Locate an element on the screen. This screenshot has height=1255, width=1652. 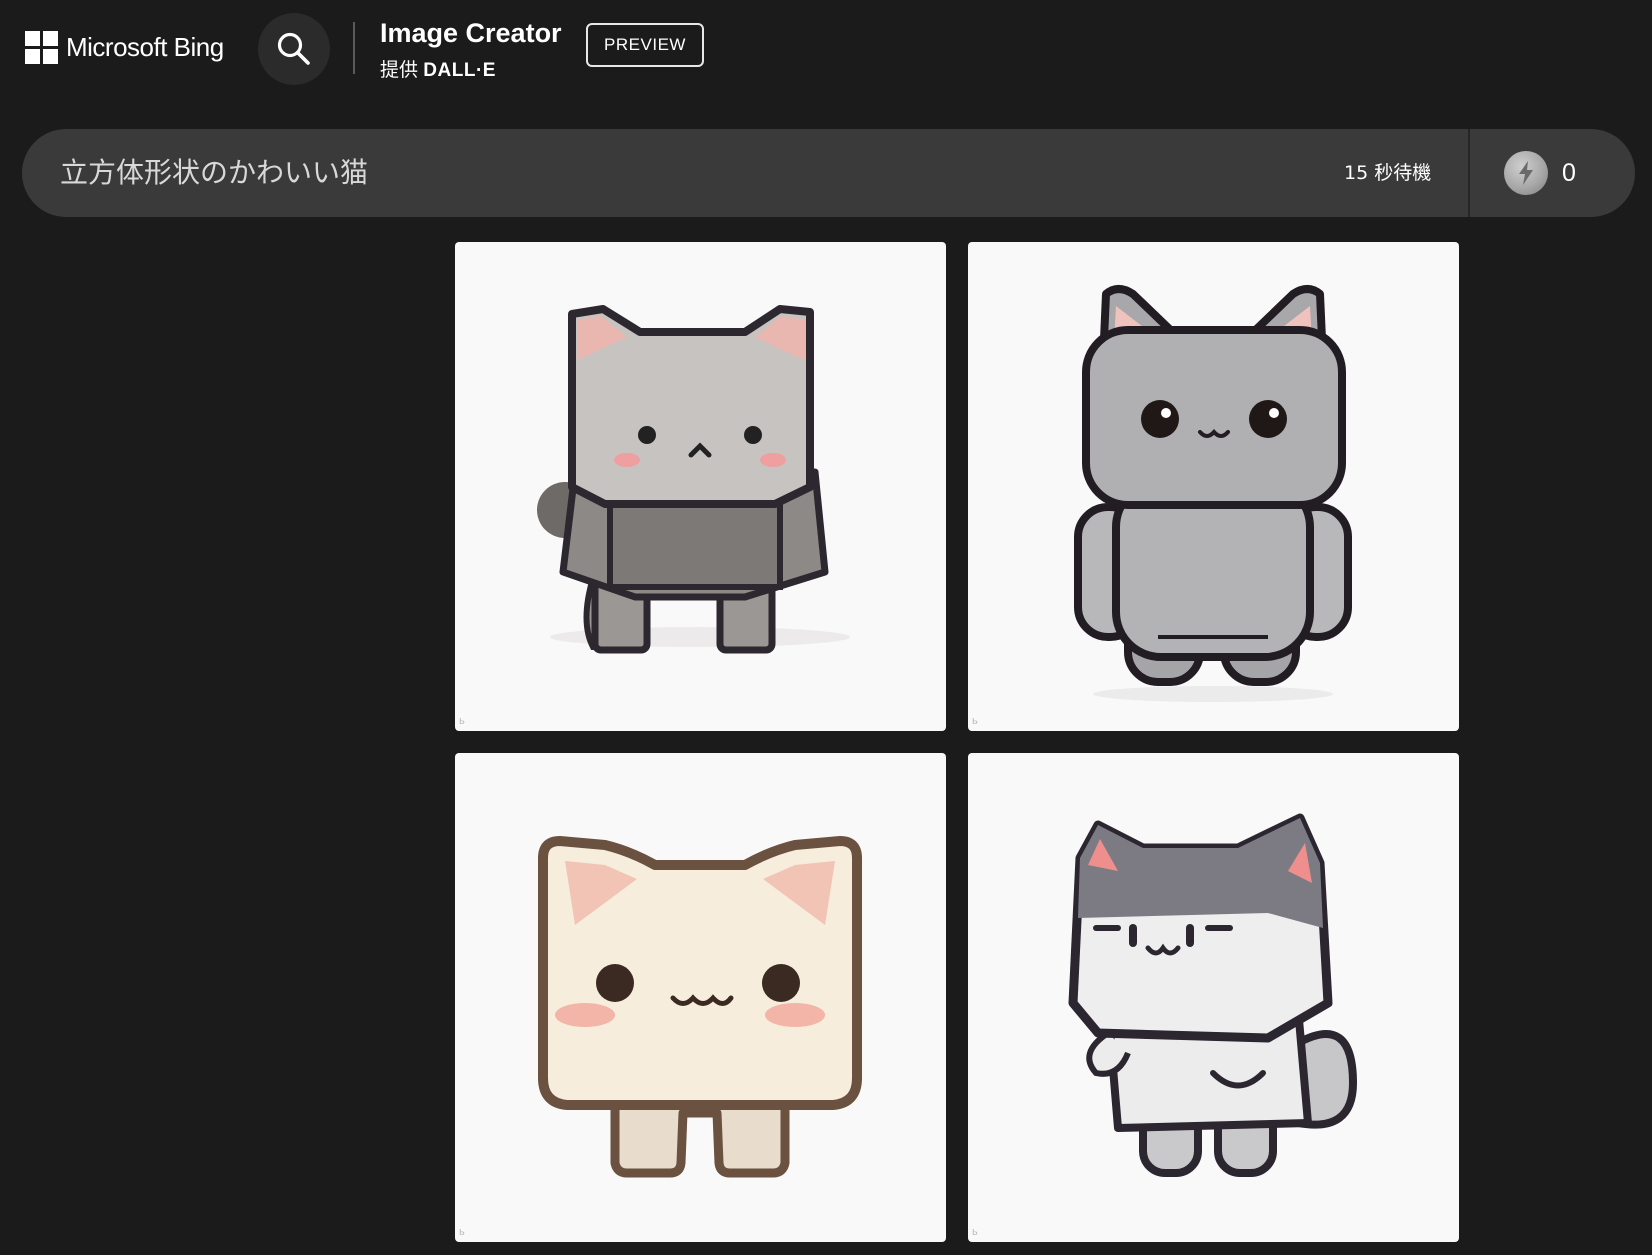
app-subtitle: 提供 DALL·E is located at coordinates (438, 68).